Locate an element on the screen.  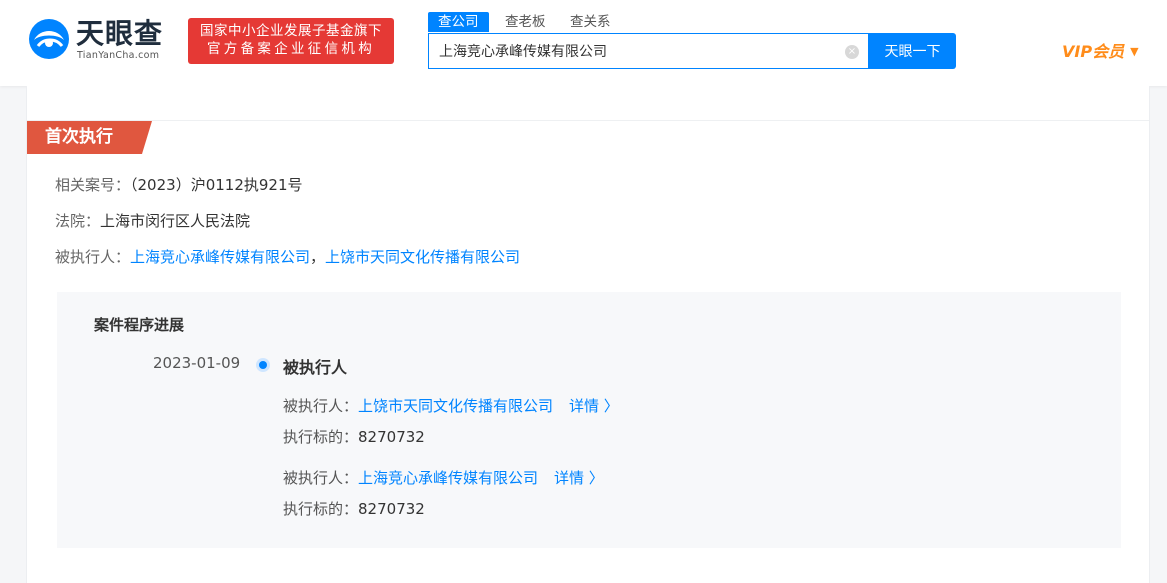
entry-1-subject: 执行标的：8270732 is located at coordinates (354, 437).